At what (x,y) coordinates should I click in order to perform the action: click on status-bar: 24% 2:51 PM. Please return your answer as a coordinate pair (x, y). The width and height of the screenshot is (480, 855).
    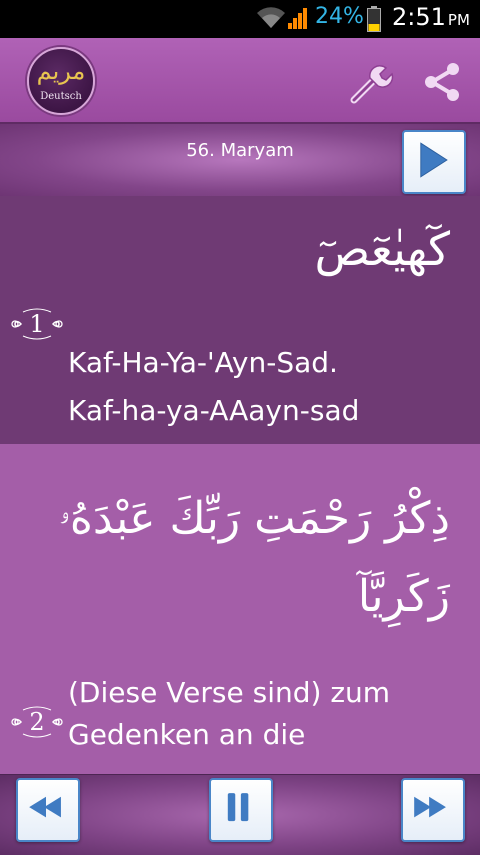
    Looking at the image, I should click on (240, 19).